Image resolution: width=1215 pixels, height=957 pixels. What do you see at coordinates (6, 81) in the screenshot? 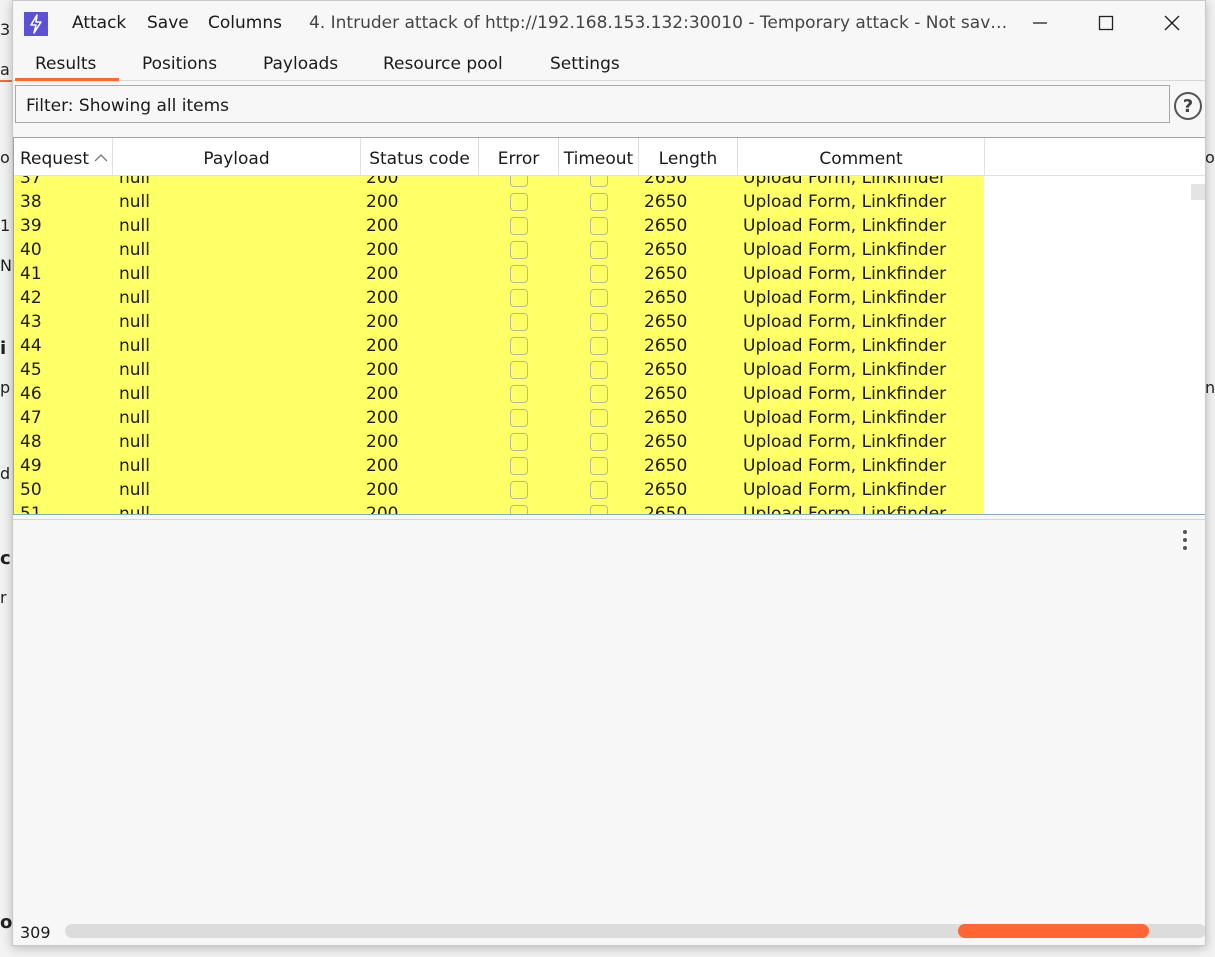
I see `background-accent-line` at bounding box center [6, 81].